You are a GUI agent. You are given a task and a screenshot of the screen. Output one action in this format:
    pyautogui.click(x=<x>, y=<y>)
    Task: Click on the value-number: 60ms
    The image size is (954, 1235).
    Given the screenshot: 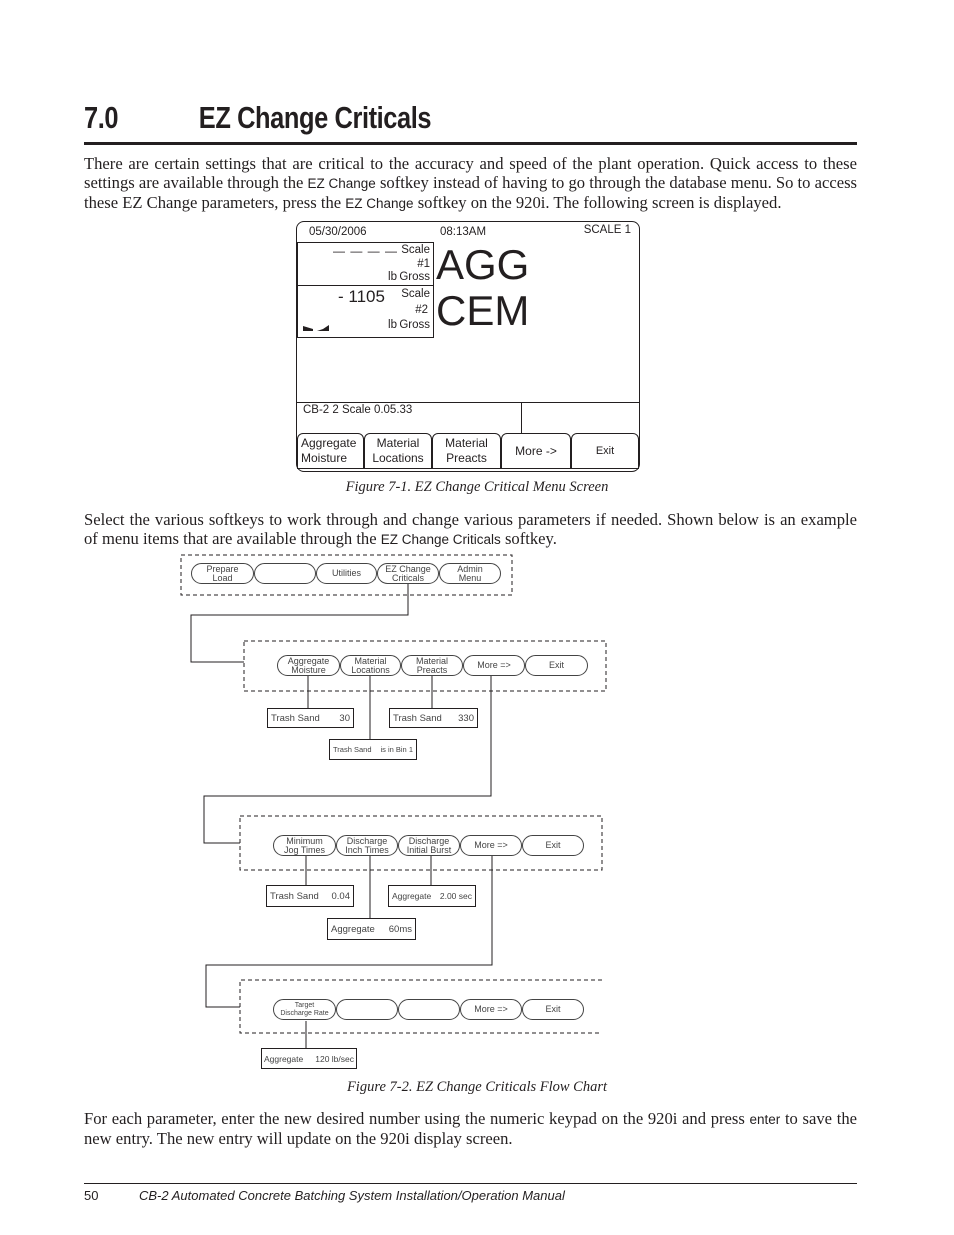 What is the action you would take?
    pyautogui.click(x=400, y=929)
    